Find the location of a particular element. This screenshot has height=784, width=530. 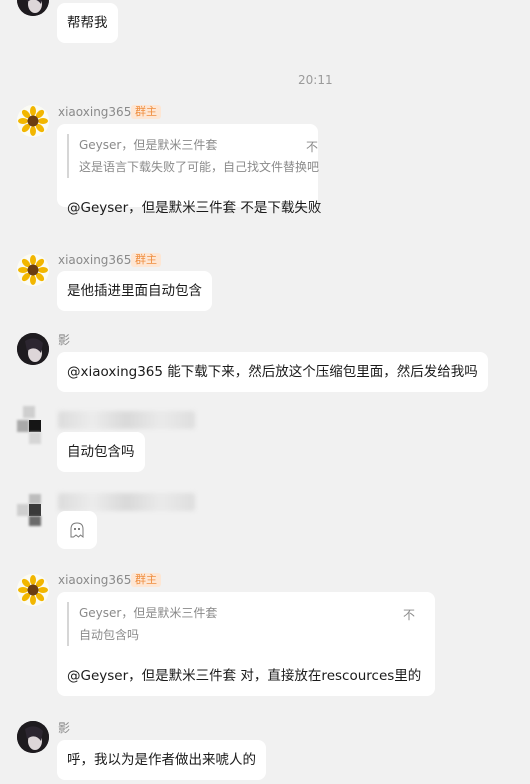

message-bubble: 是他插进里面自动包含 is located at coordinates (134, 291).